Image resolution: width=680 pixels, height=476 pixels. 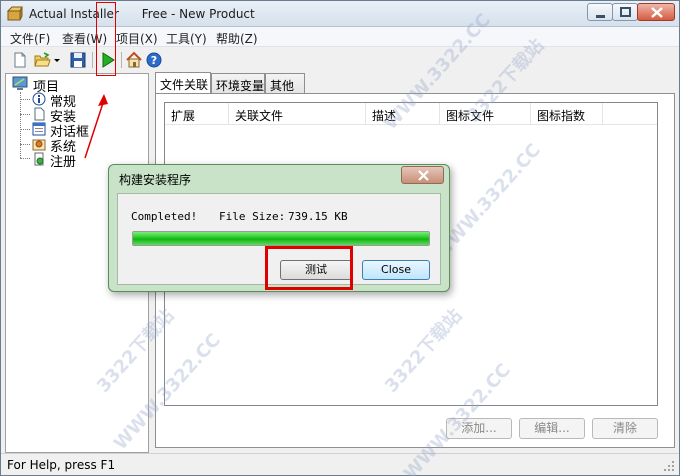 I want to click on file-size-label: File Size:, so click(x=252, y=216).